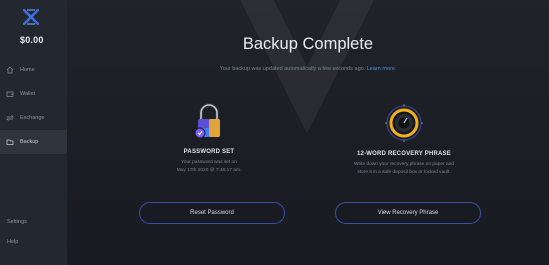 The width and height of the screenshot is (549, 265). I want to click on lock-icon, so click(207, 121).